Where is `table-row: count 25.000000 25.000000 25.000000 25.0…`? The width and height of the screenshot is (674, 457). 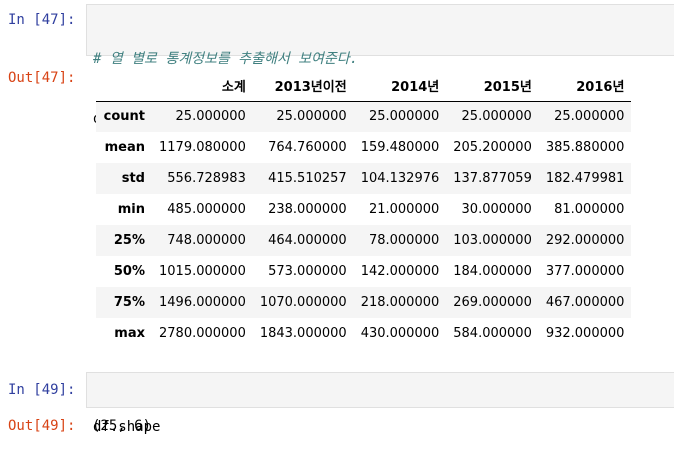 table-row: count 25.000000 25.000000 25.000000 25.0… is located at coordinates (364, 116).